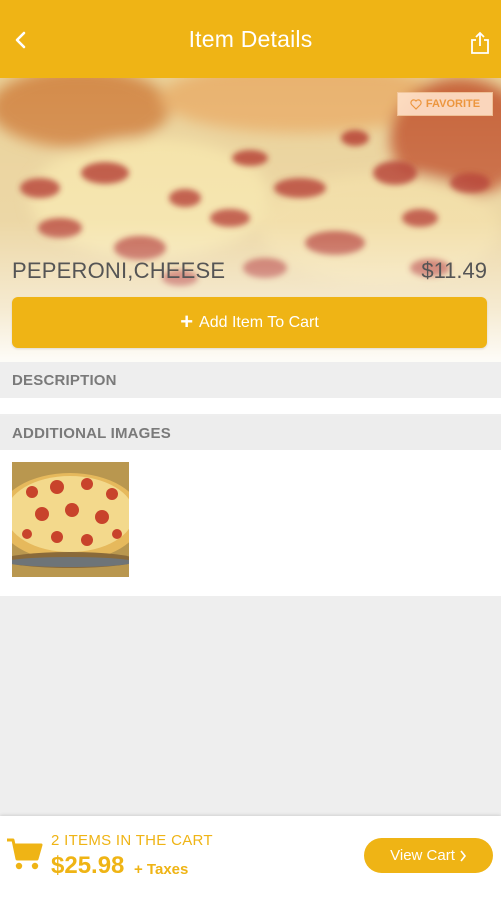 This screenshot has height=900, width=501. Describe the element at coordinates (422, 855) in the screenshot. I see `view-cart-label: View Cart` at that location.